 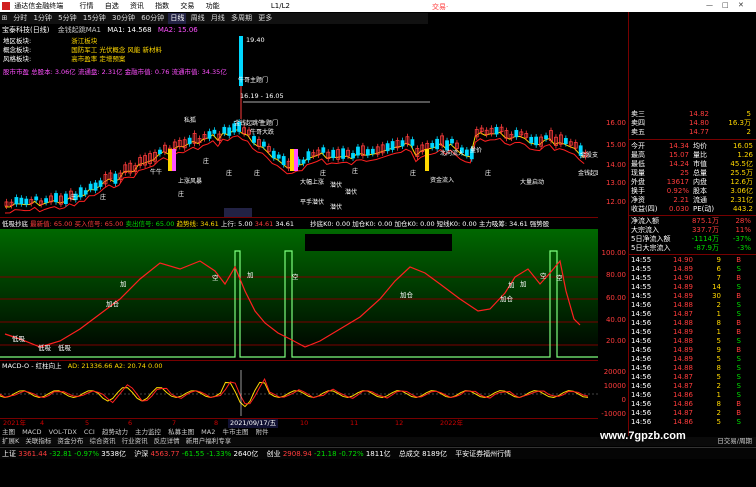 What do you see at coordinates (442, 180) in the screenshot?
I see `signal-label: 资金流入` at bounding box center [442, 180].